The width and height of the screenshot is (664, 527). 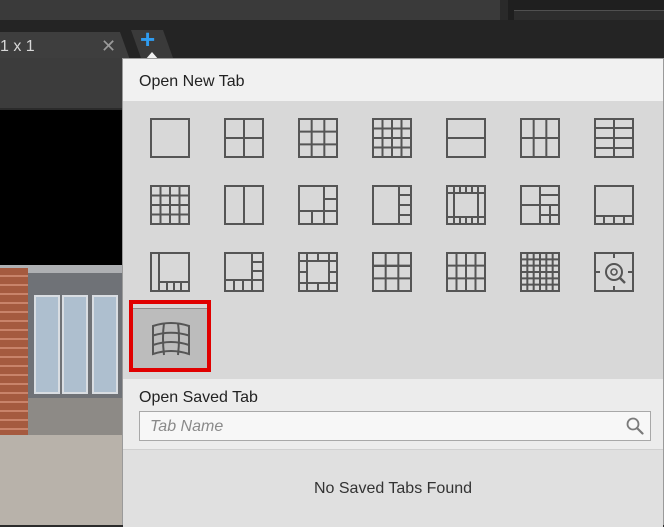 I want to click on layout-1-plus-5-icon, so click(x=318, y=205).